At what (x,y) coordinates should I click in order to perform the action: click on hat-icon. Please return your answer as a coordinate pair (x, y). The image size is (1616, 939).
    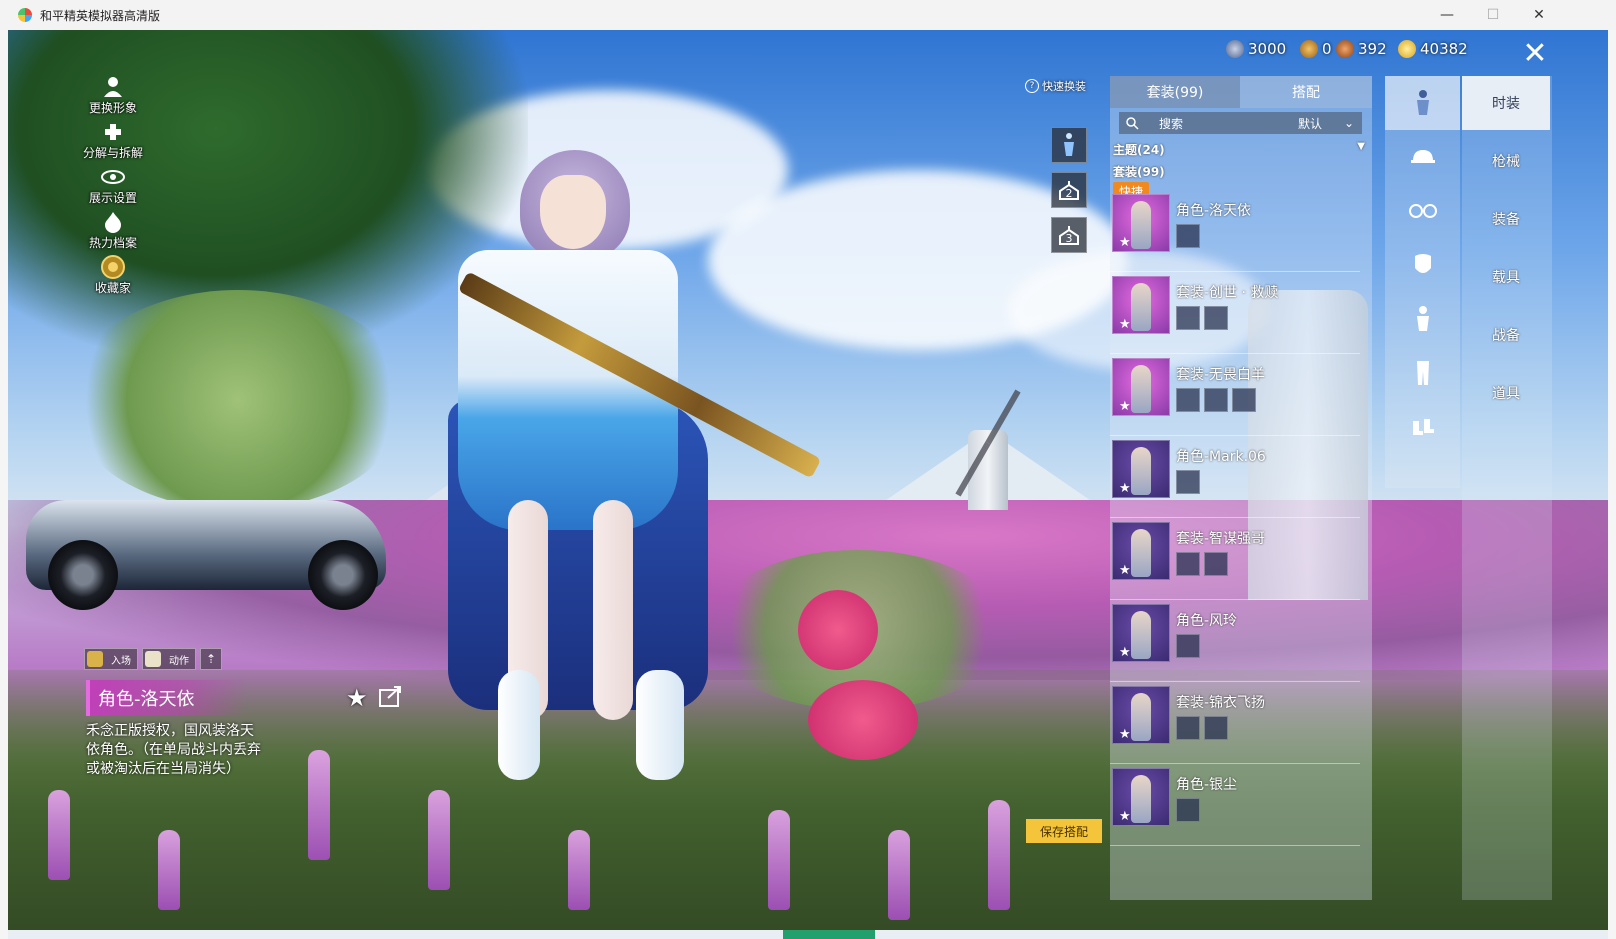
    Looking at the image, I should click on (1422, 156).